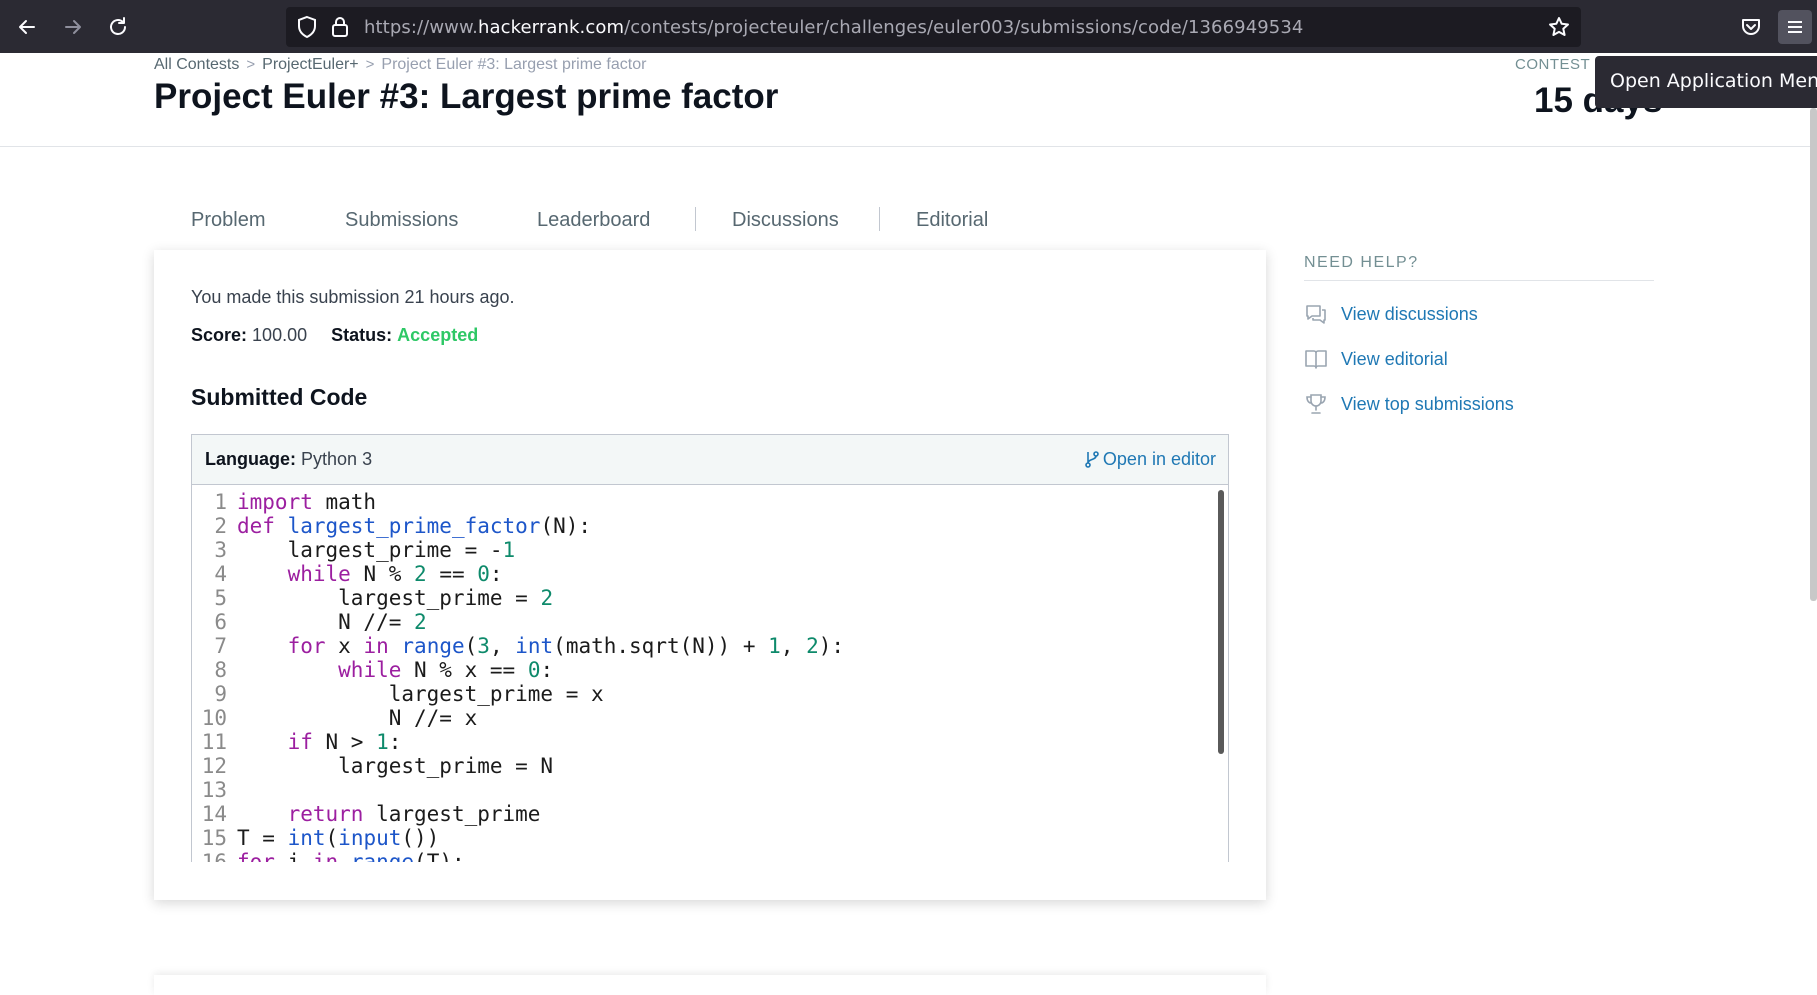 The height and width of the screenshot is (995, 1817). Describe the element at coordinates (466, 96) in the screenshot. I see `page-title: Project Euler #3: Largest prime factor` at that location.